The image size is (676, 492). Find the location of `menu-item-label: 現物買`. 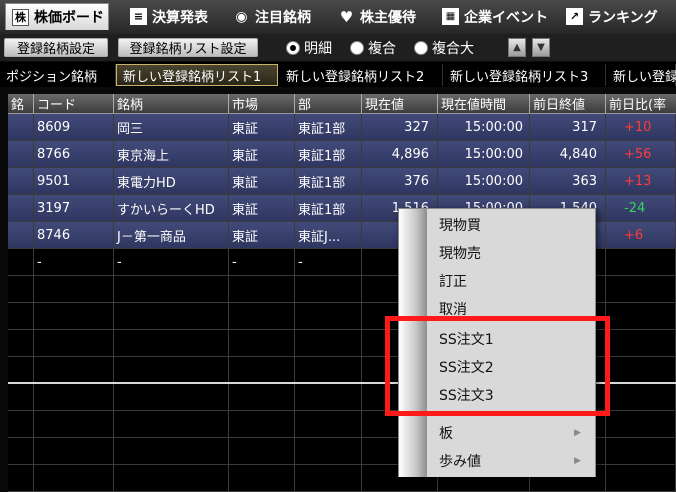

menu-item-label: 現物買 is located at coordinates (460, 226).